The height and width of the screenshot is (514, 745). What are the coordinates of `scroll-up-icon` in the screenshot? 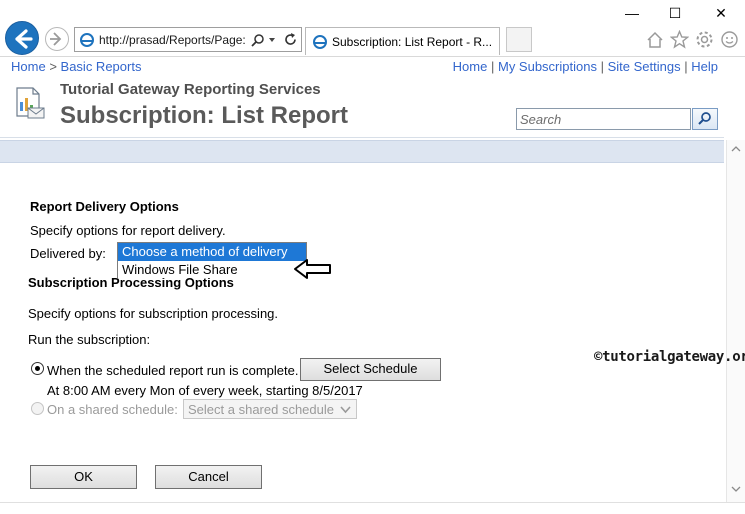 It's located at (736, 149).